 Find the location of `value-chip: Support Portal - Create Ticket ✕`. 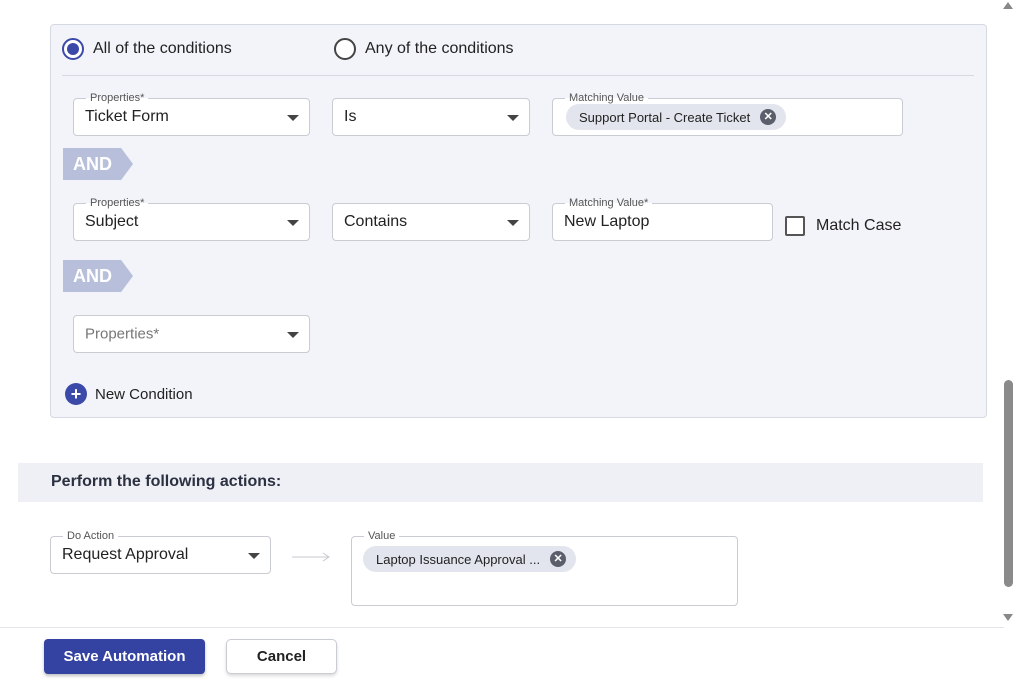

value-chip: Support Portal - Create Ticket ✕ is located at coordinates (676, 117).